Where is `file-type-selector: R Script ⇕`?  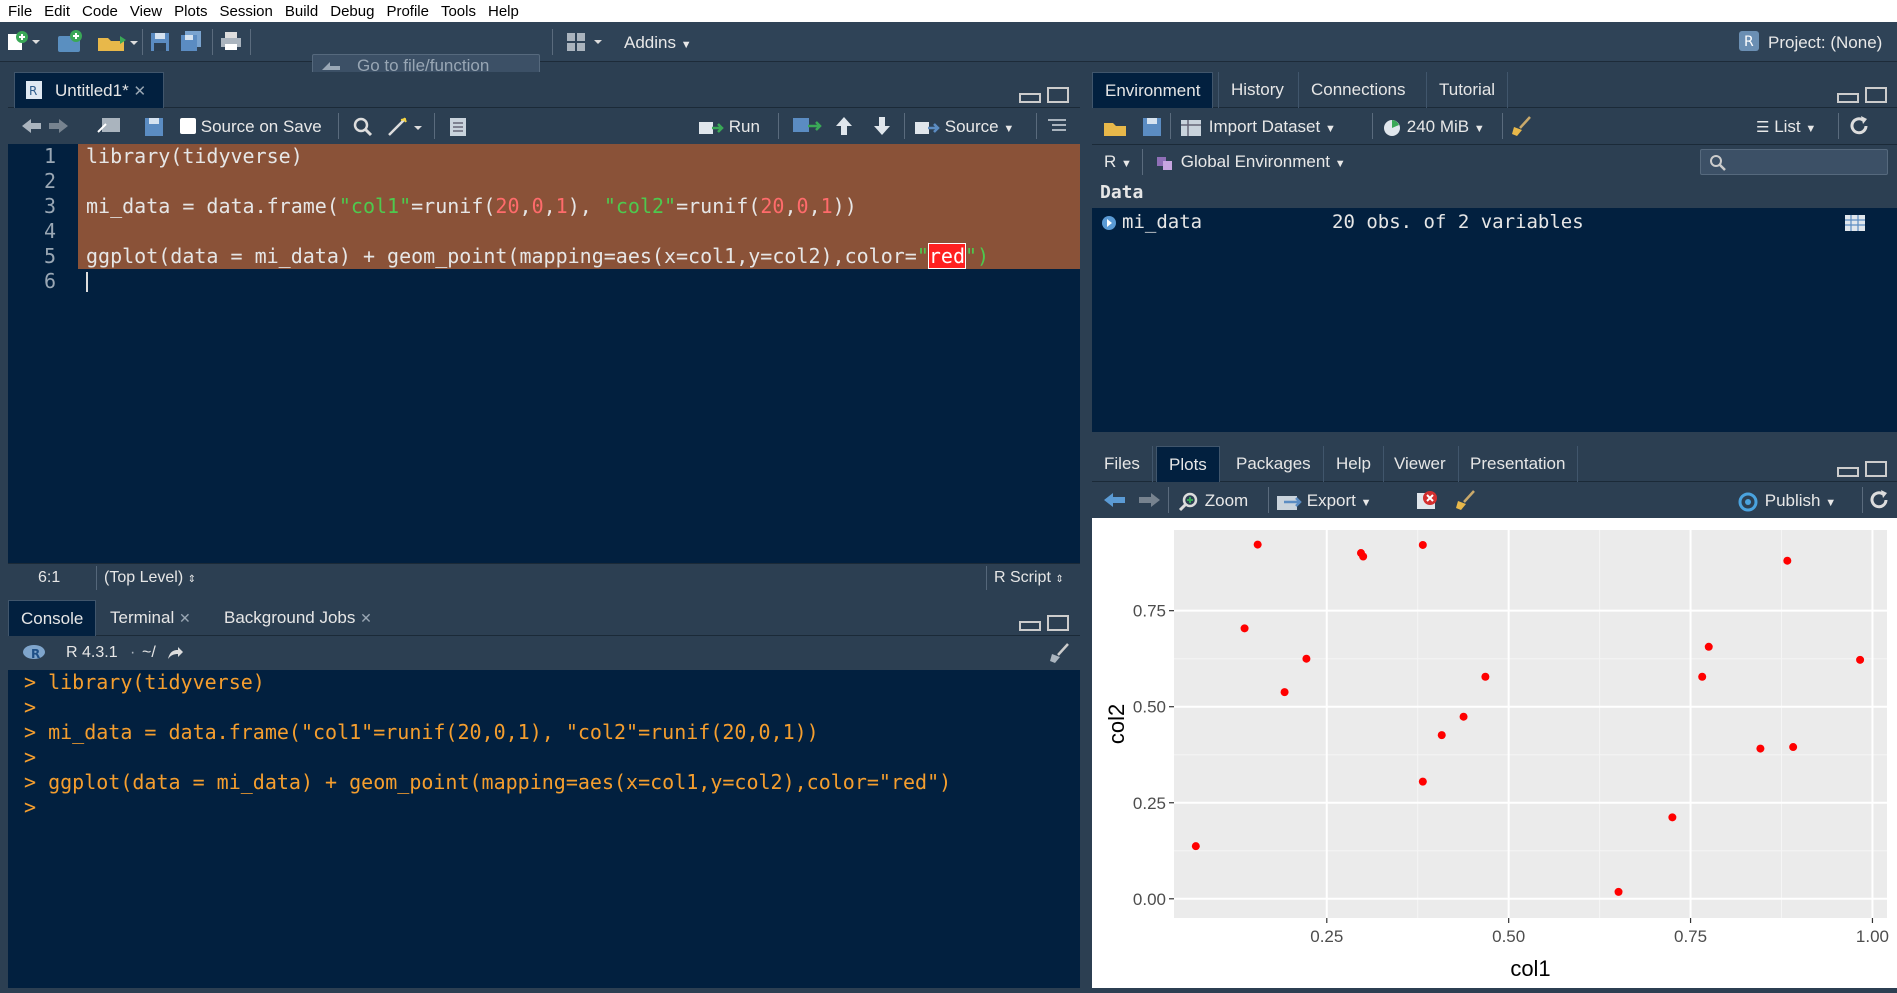
file-type-selector: R Script ⇕ is located at coordinates (1029, 578).